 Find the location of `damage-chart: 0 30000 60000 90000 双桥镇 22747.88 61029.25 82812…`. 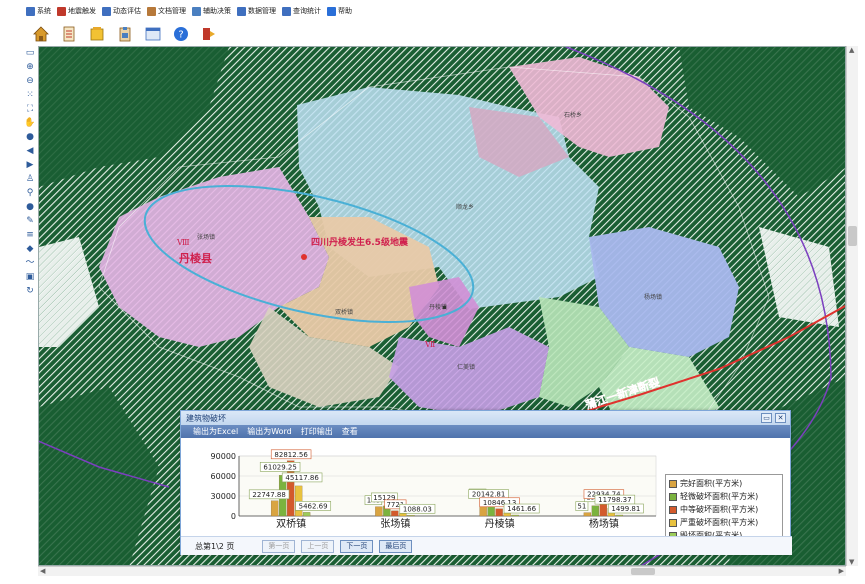

damage-chart: 0 30000 60000 90000 双桥镇 22747.88 61029.25 82812… is located at coordinates (486, 492).